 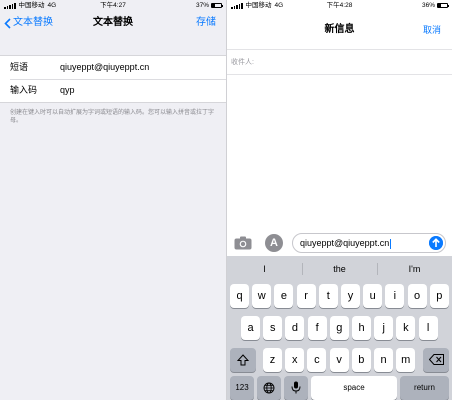 I want to click on backspace-key, so click(x=436, y=360).